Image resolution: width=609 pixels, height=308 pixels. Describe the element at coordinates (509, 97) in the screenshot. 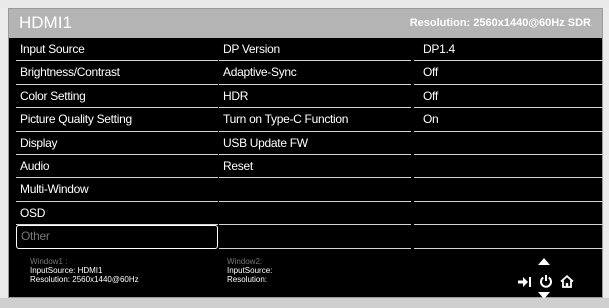

I see `value-hdr: Off` at that location.